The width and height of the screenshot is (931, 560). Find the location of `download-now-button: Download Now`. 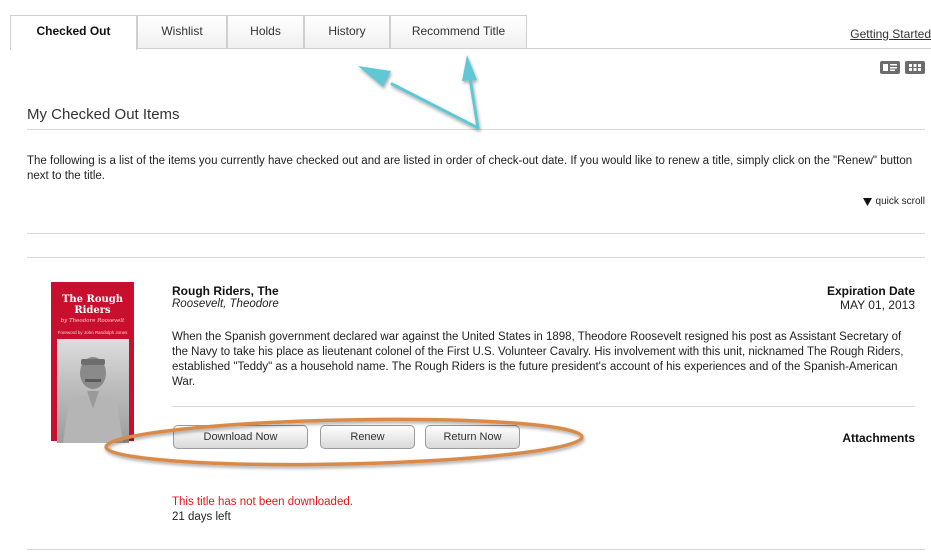

download-now-button: Download Now is located at coordinates (240, 437).